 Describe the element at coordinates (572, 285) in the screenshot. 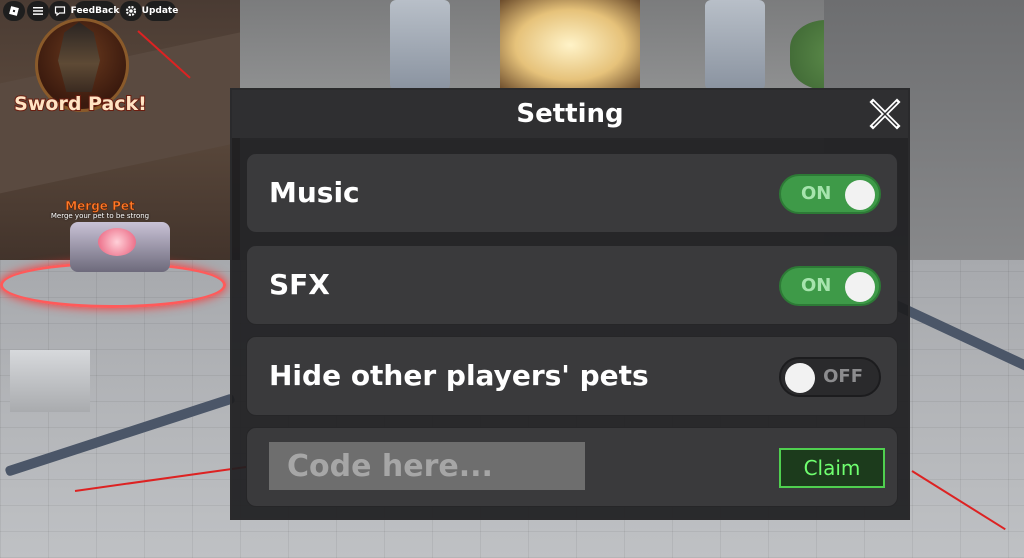

I see `setting-row-sfx: SFX ON` at that location.